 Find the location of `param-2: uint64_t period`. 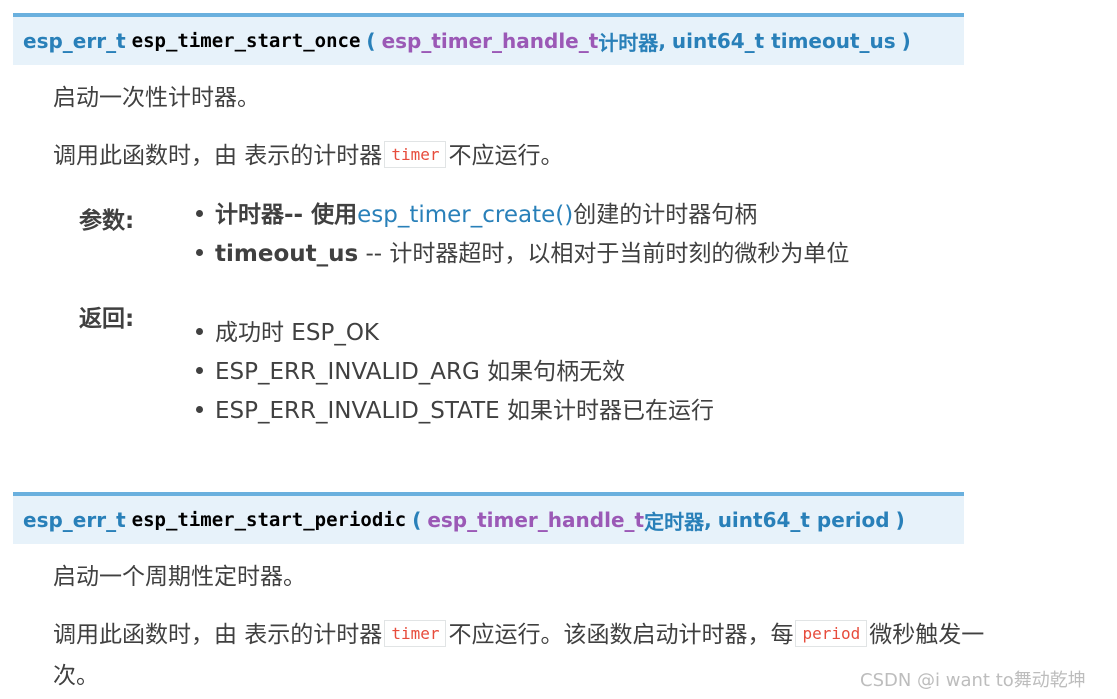

param-2: uint64_t period is located at coordinates (804, 520).